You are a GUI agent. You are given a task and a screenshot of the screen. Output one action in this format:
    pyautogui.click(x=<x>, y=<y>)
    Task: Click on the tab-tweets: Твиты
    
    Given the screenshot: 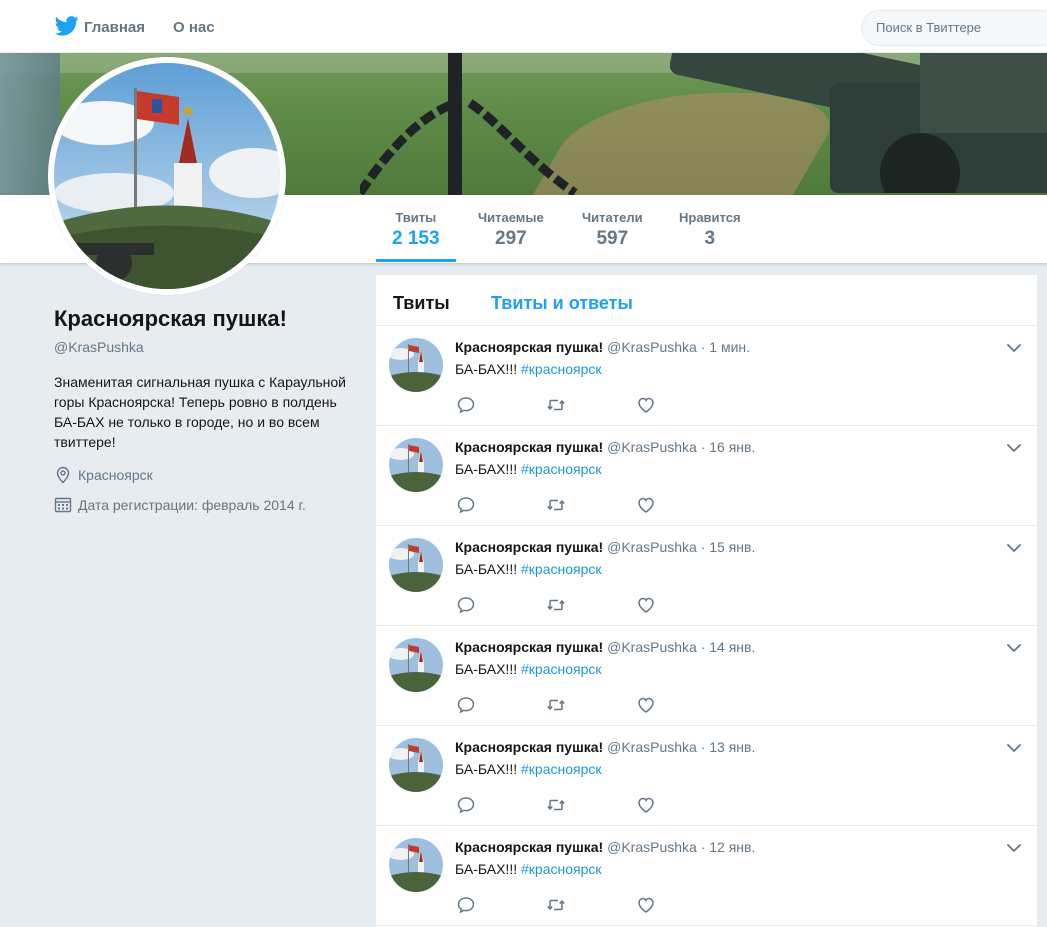 What is the action you would take?
    pyautogui.click(x=421, y=303)
    